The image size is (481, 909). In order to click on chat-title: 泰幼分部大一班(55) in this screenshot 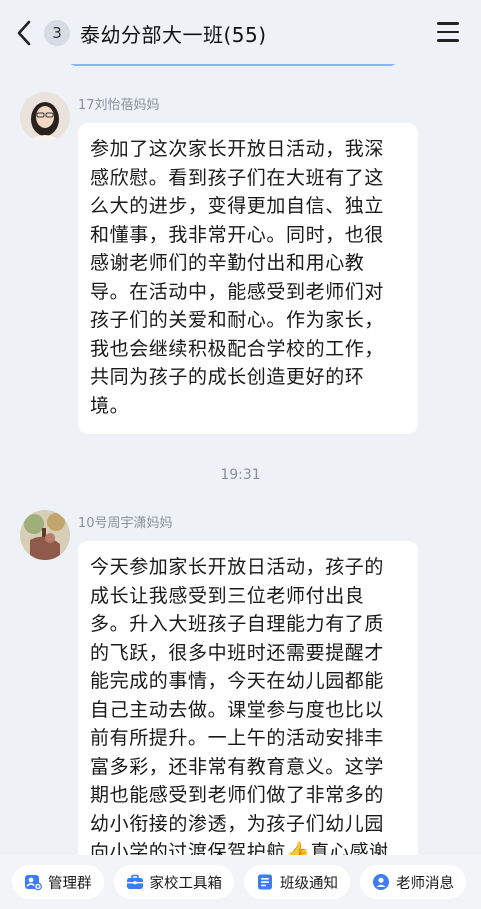, I will do `click(173, 35)`.